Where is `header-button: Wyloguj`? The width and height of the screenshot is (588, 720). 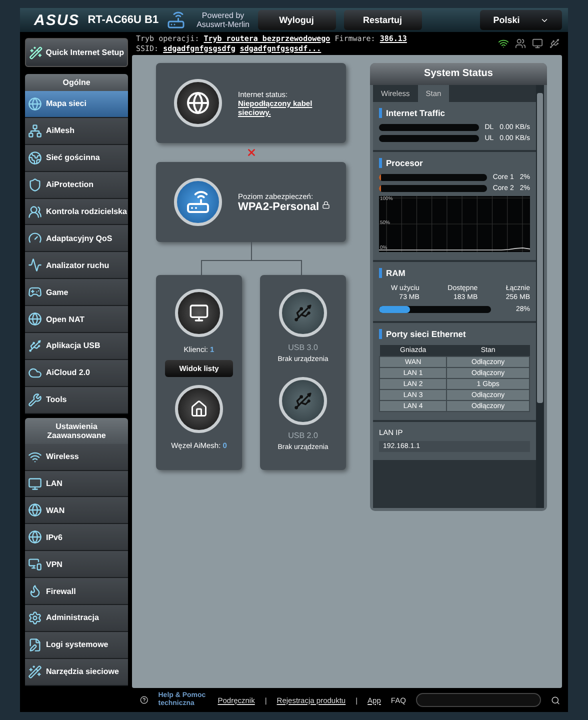
header-button: Wyloguj is located at coordinates (297, 20).